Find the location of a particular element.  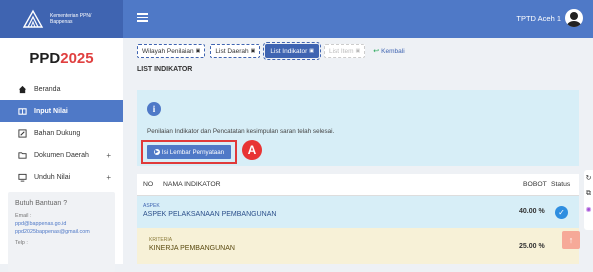

top-bar: Kementerian PPN/ Bappenas TPTD Aceh 1 is located at coordinates (296, 19).